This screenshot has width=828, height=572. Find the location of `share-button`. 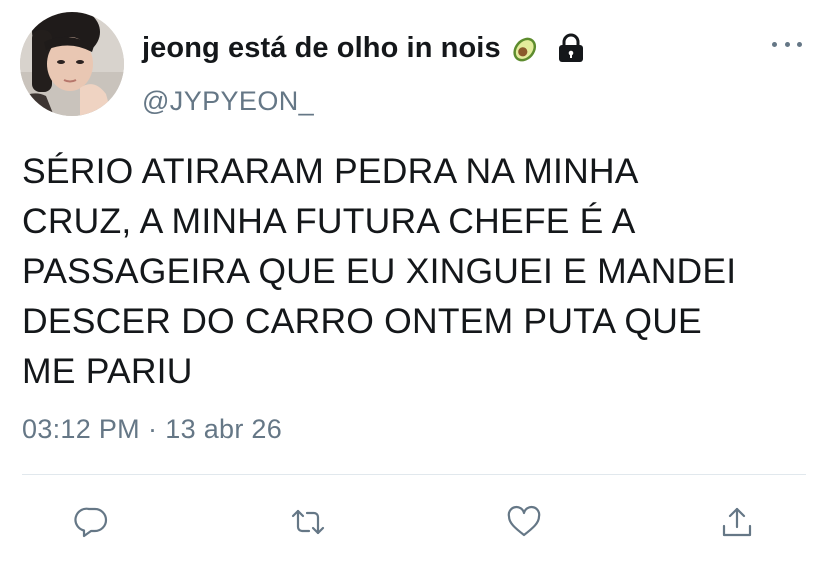

share-button is located at coordinates (737, 522).